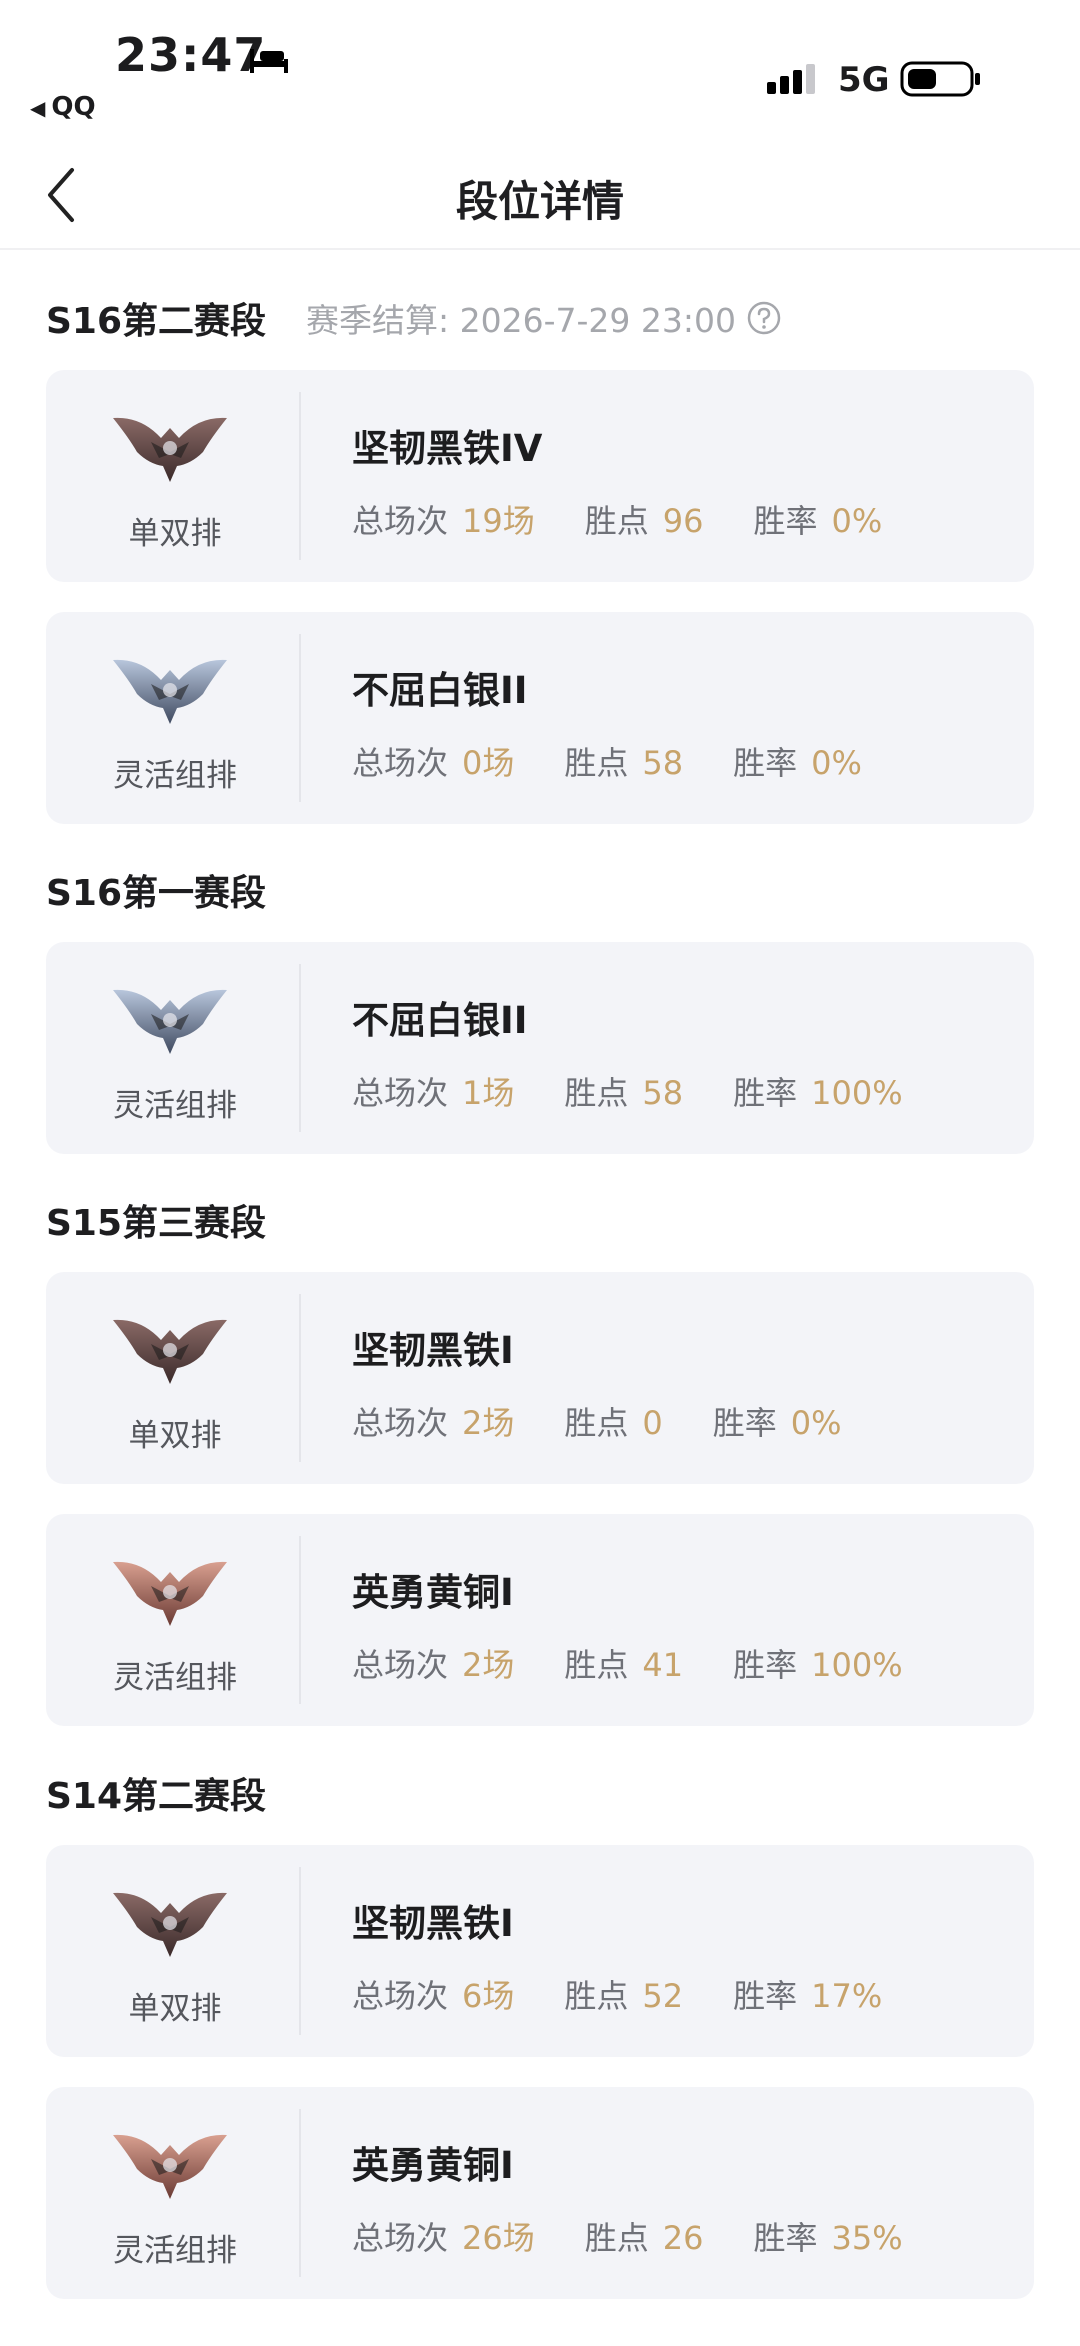  I want to click on help-icon, so click(764, 318).